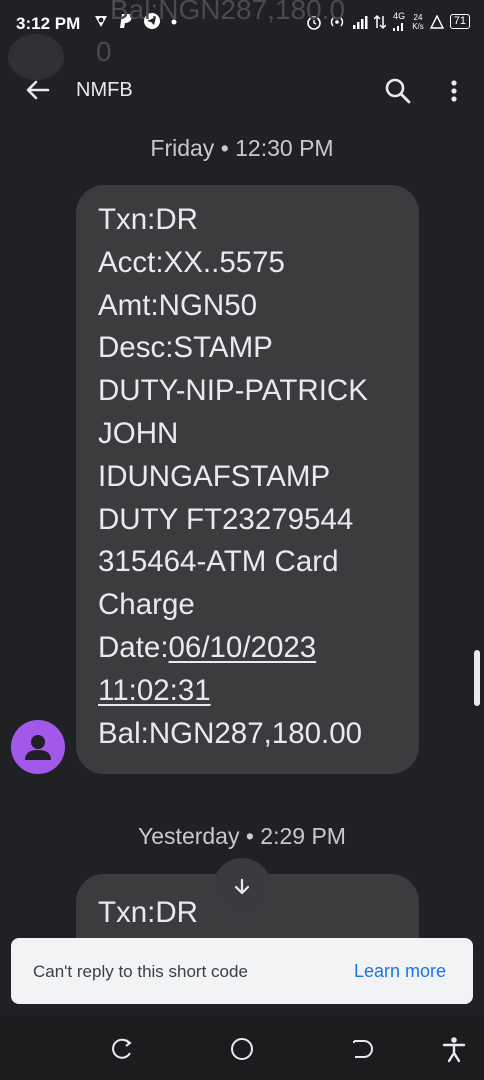 This screenshot has width=484, height=1080. I want to click on message-line: DUTY FT23279544, so click(226, 519).